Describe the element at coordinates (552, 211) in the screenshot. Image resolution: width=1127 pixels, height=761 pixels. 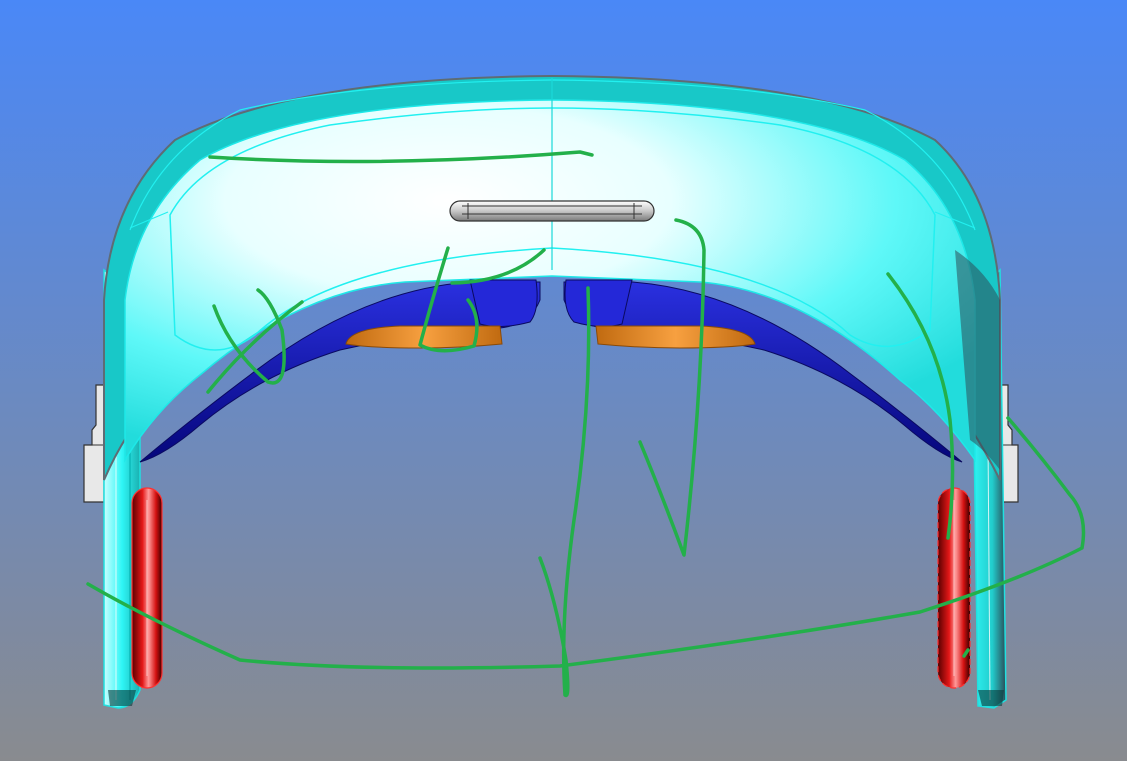
I see `top-vent-slot` at that location.